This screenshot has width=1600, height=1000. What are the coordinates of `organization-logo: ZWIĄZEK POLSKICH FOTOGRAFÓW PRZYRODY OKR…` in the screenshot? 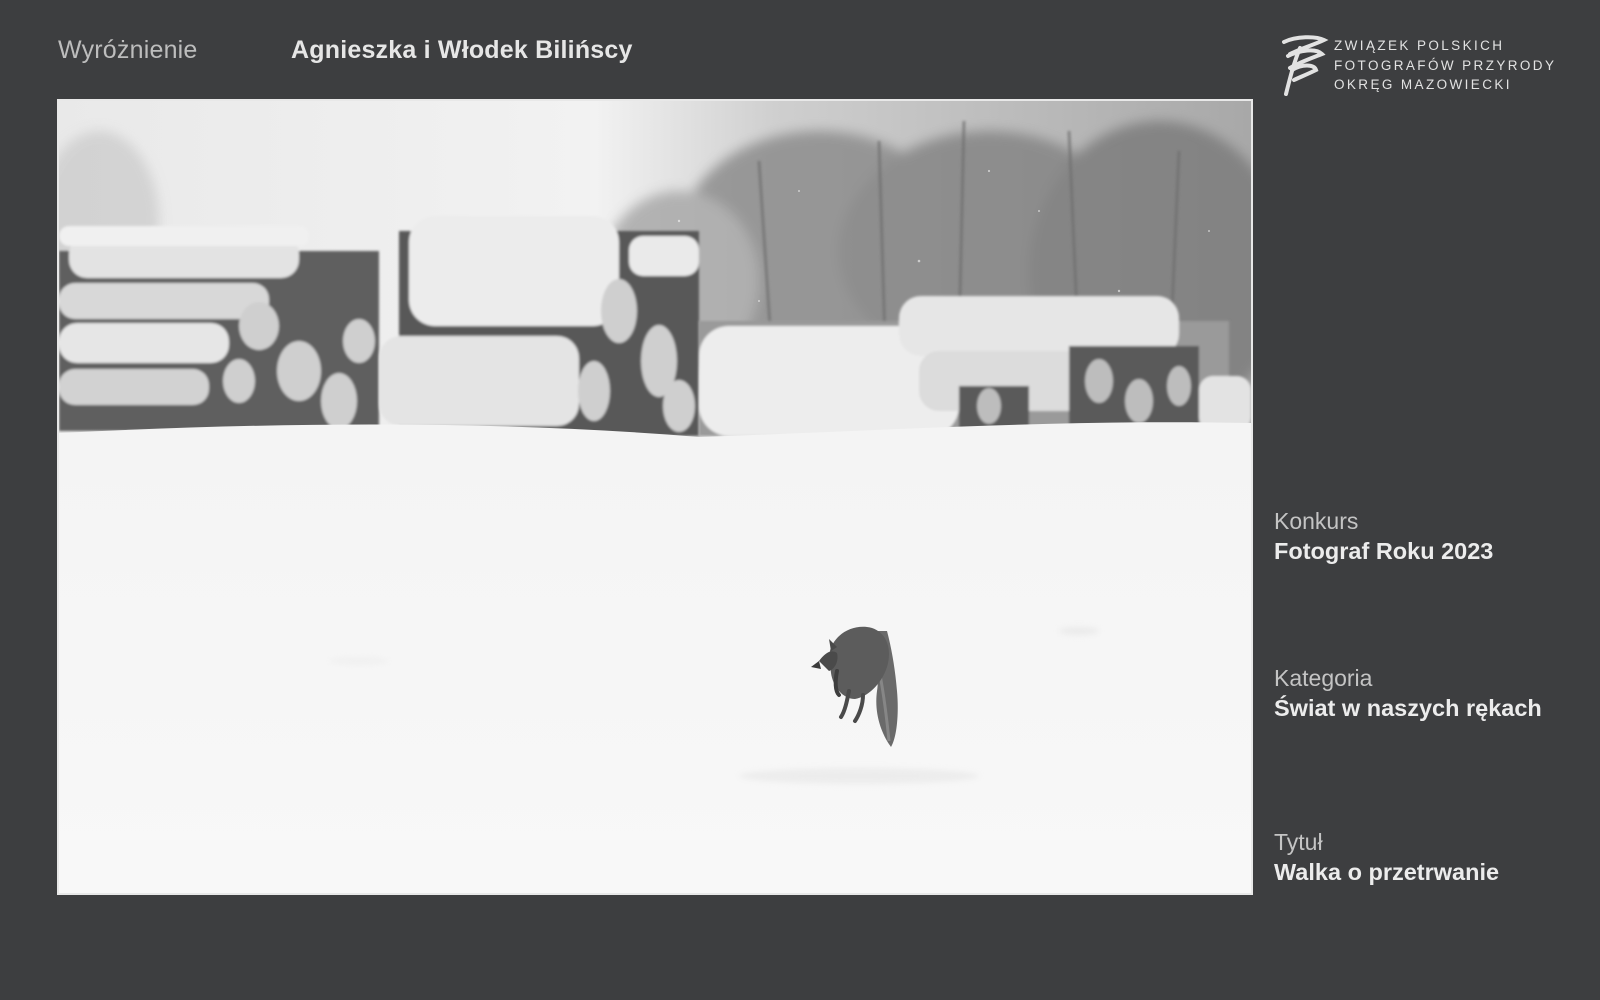 It's located at (1421, 66).